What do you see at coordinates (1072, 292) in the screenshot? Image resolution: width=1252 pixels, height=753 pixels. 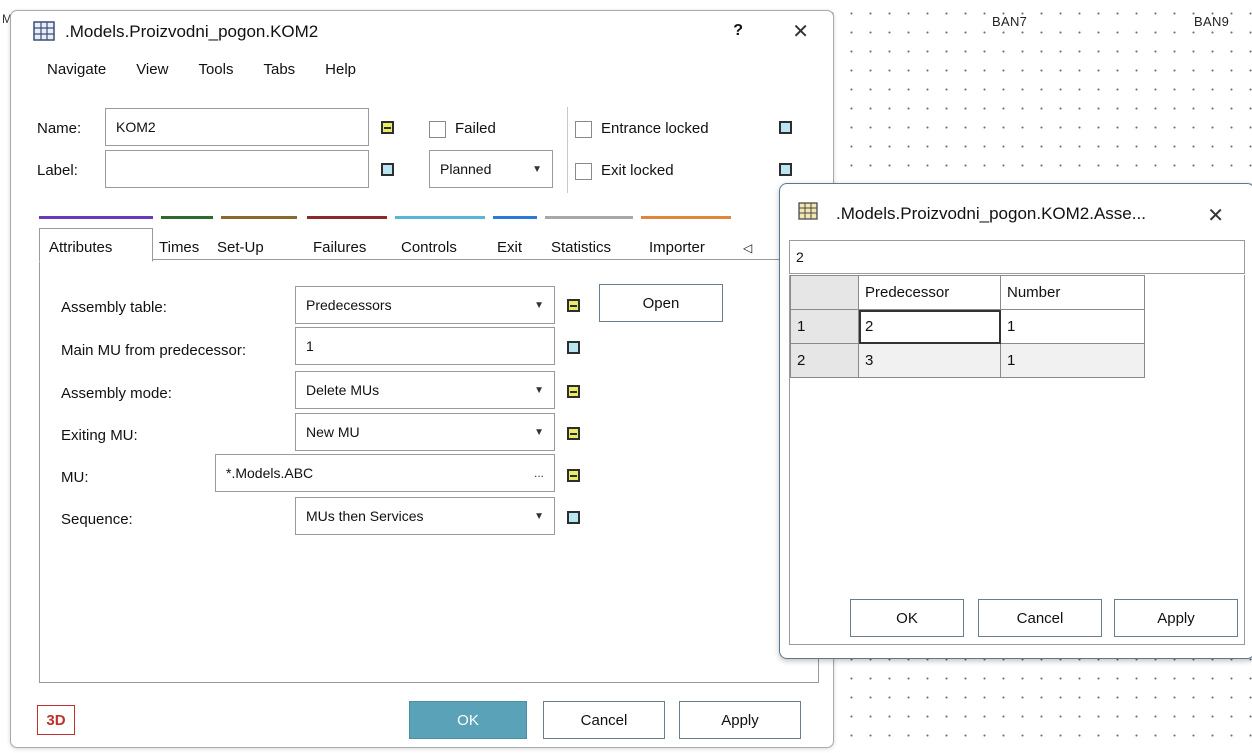 I see `column-header: Number` at bounding box center [1072, 292].